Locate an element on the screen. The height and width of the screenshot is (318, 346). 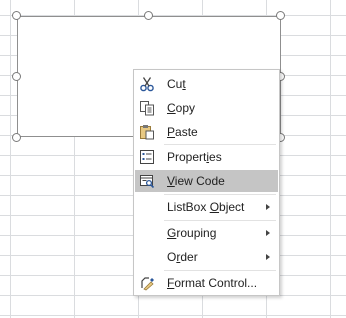
menu-item-copy: Copy is located at coordinates (206, 108).